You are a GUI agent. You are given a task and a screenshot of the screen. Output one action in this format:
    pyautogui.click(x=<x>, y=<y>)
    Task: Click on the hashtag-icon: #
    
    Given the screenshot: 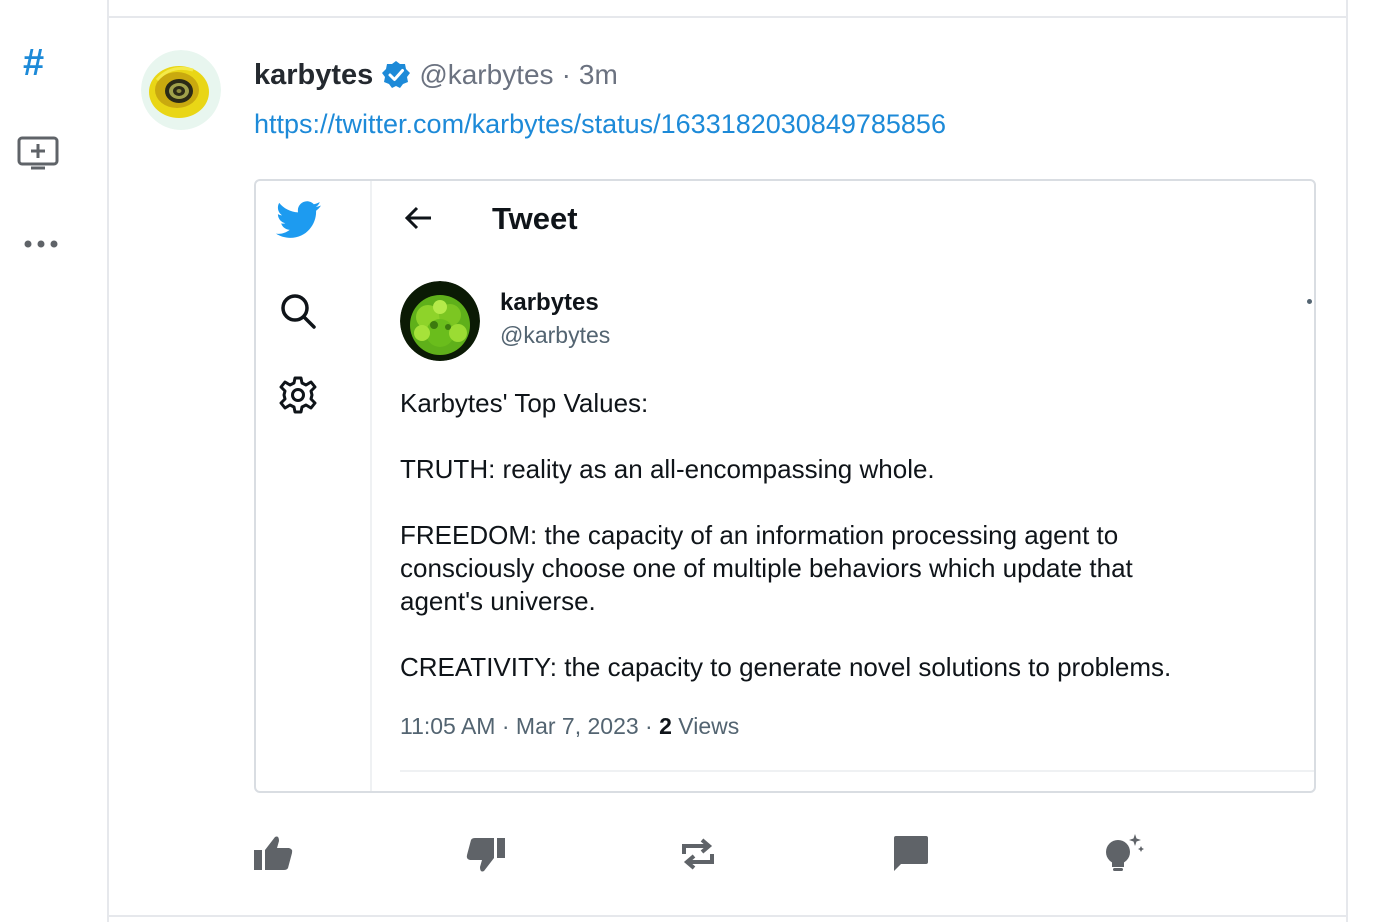 What is the action you would take?
    pyautogui.click(x=33, y=63)
    